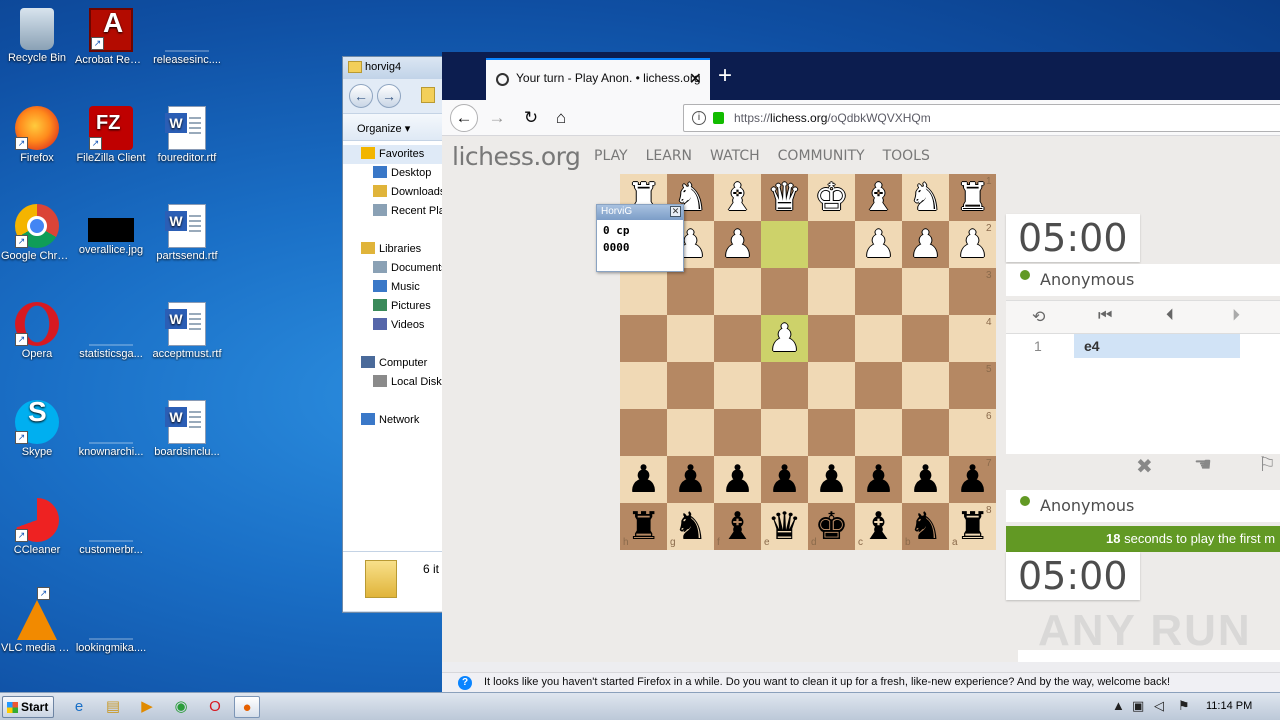 The width and height of the screenshot is (1280, 720). What do you see at coordinates (725, 76) in the screenshot?
I see `new-tab-button: +` at bounding box center [725, 76].